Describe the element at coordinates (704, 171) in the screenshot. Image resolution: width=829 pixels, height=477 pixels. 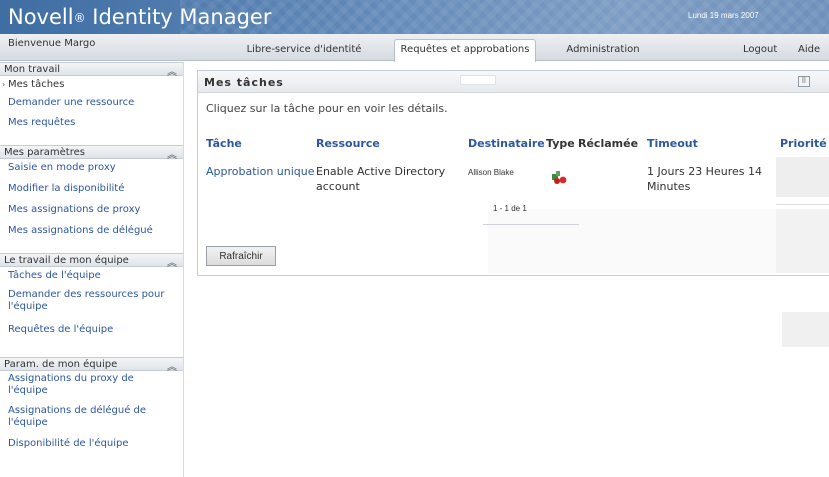
I see `timeout-line-1: 1 Jours 23 Heures 14` at that location.